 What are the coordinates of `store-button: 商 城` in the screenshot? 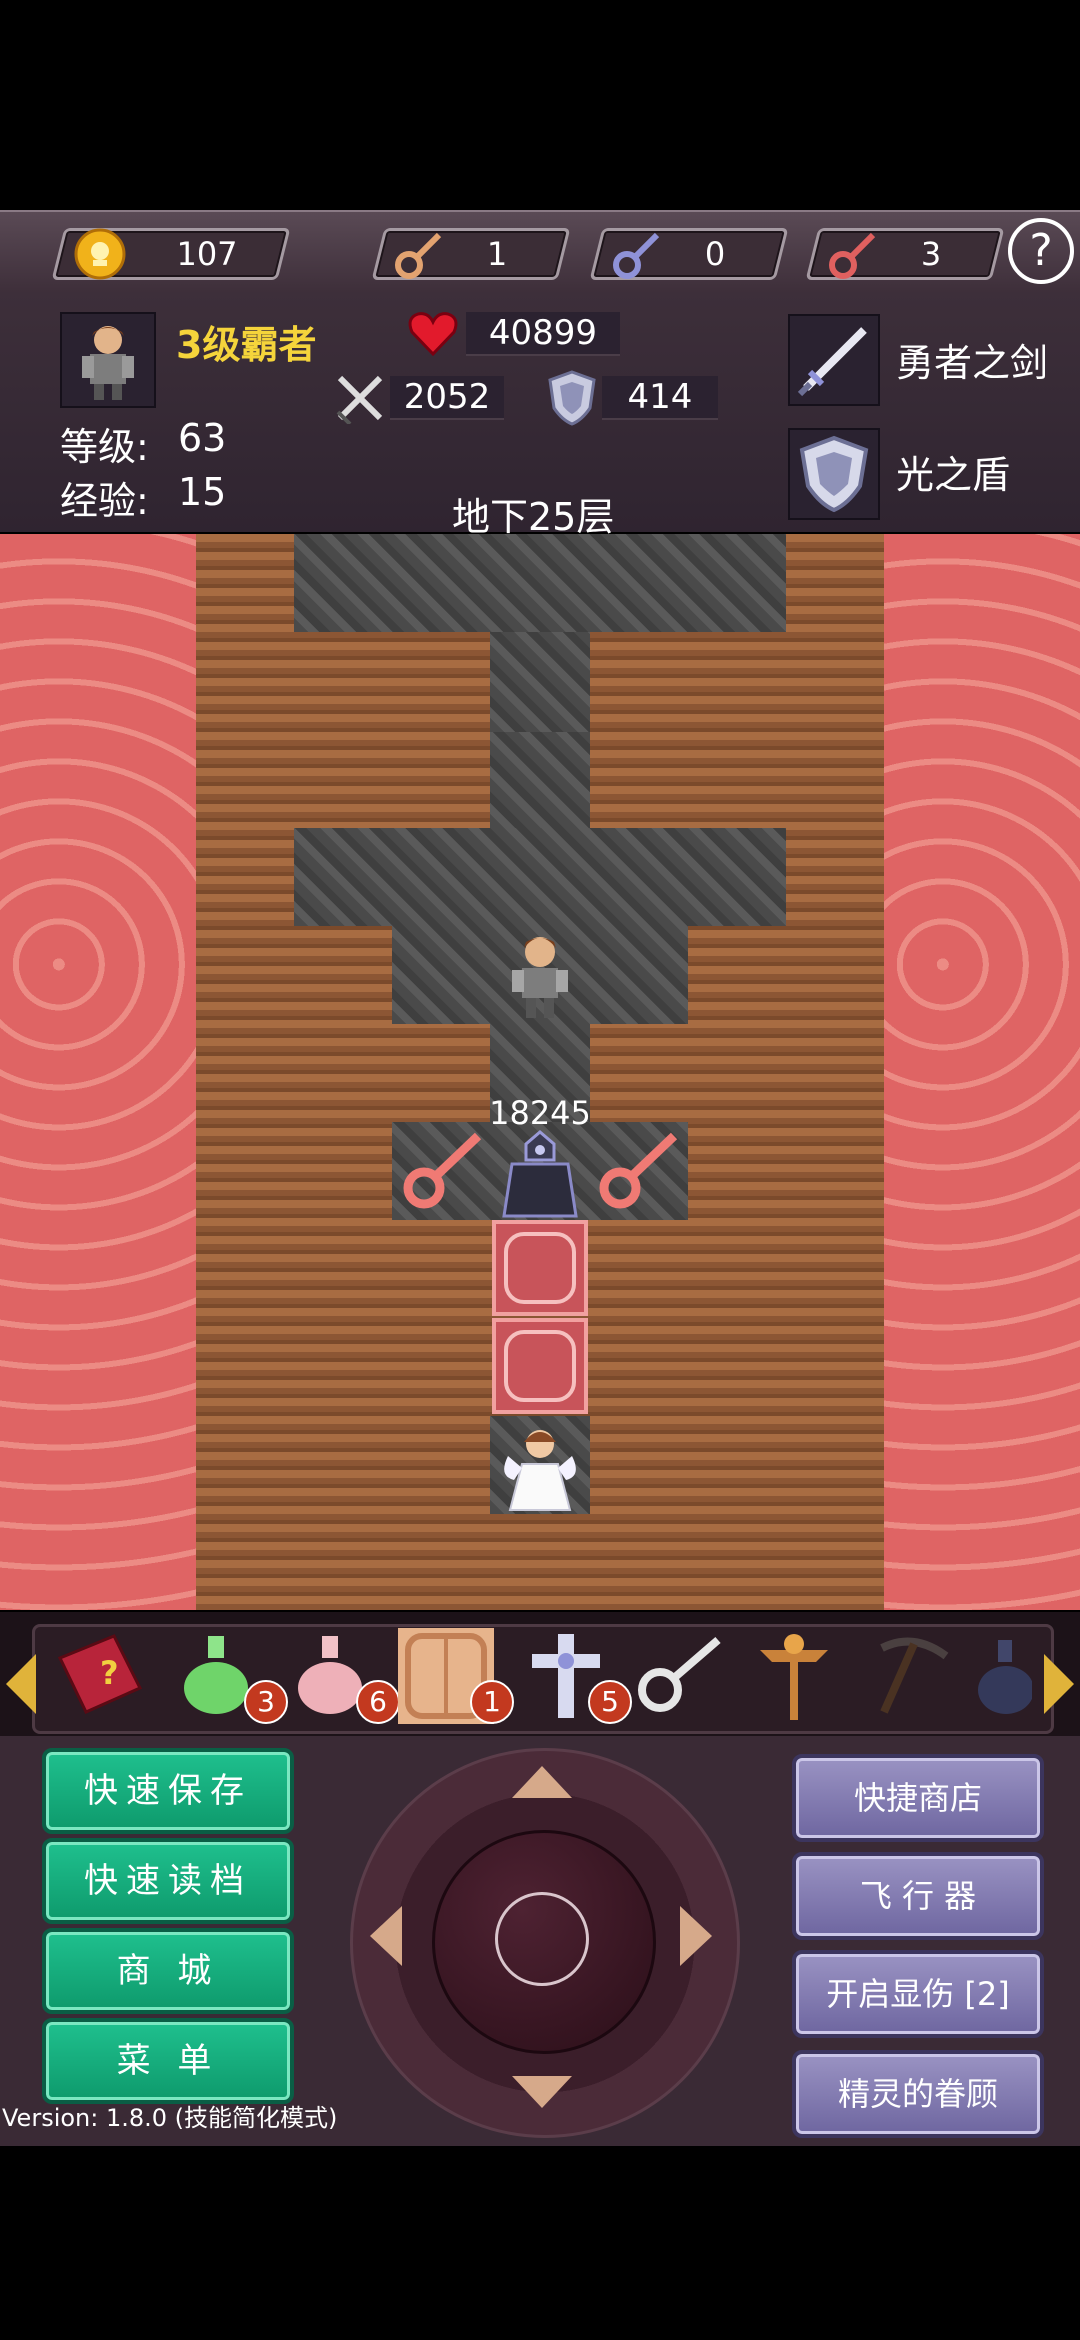 It's located at (168, 1971).